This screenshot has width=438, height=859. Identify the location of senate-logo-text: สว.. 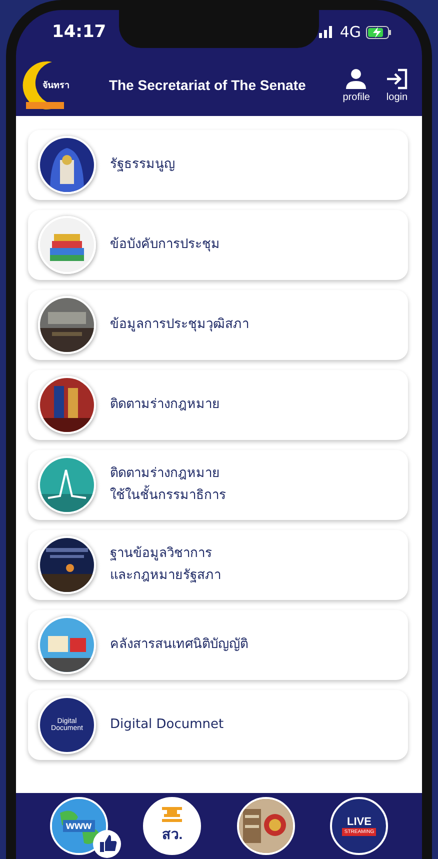
(172, 834).